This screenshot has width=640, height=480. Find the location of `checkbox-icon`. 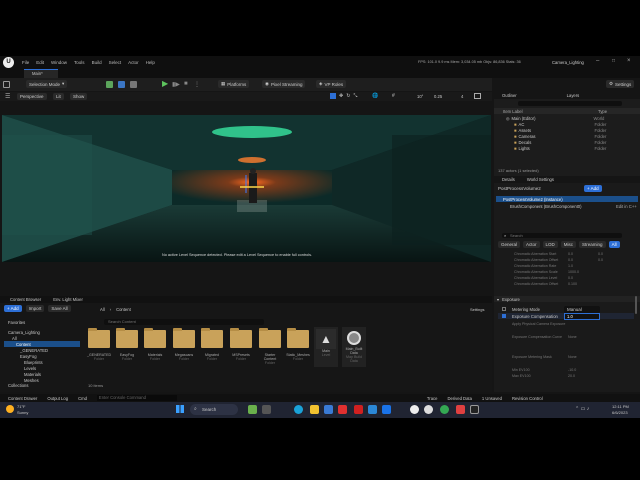

checkbox-icon is located at coordinates (504, 309).